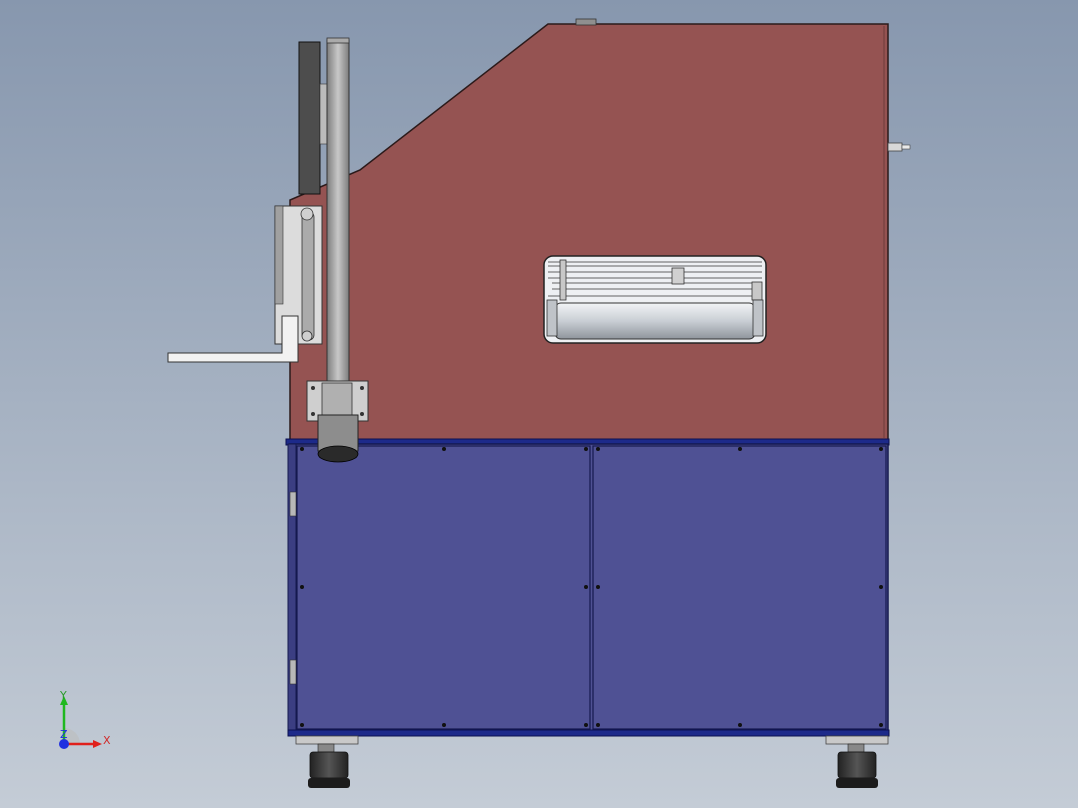 The image size is (1078, 808). I want to click on top-cap, so click(586, 22).